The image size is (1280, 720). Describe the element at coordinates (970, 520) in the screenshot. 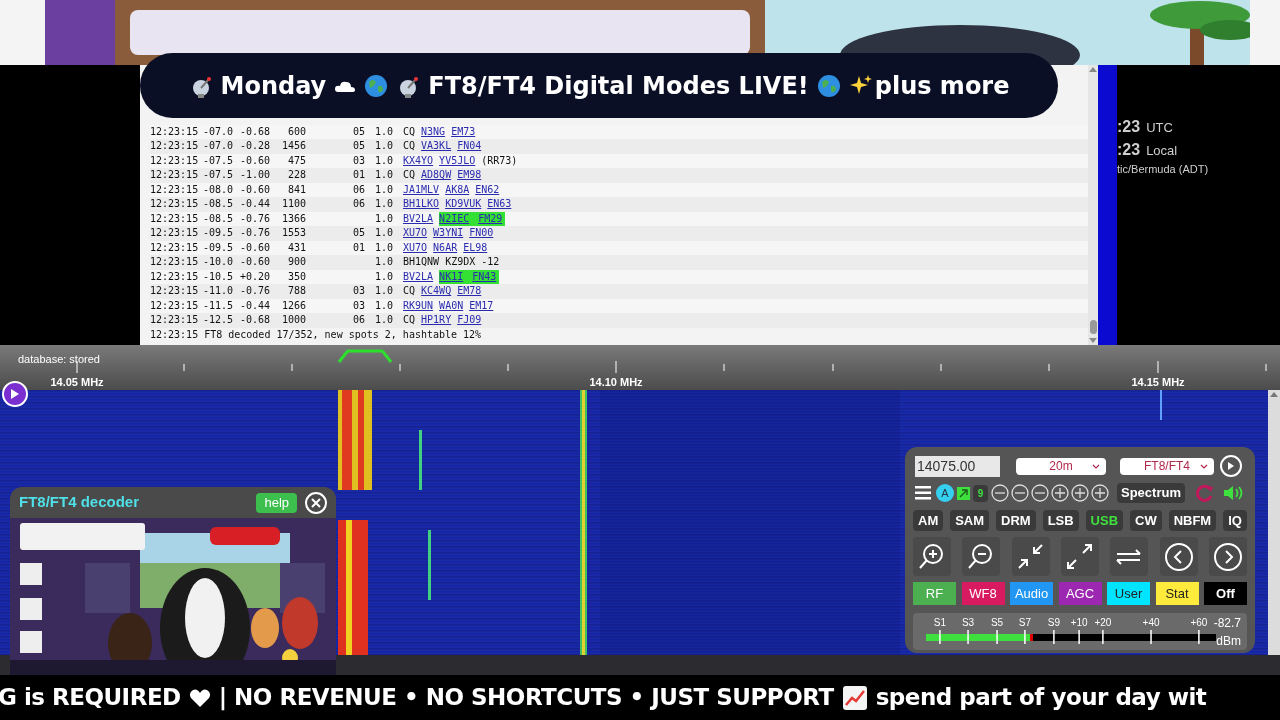

I see `mode-button: SAM` at that location.